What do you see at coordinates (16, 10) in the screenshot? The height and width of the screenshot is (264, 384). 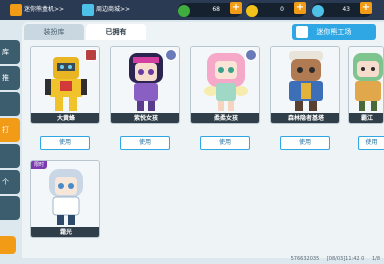 I see `gift-icon` at bounding box center [16, 10].